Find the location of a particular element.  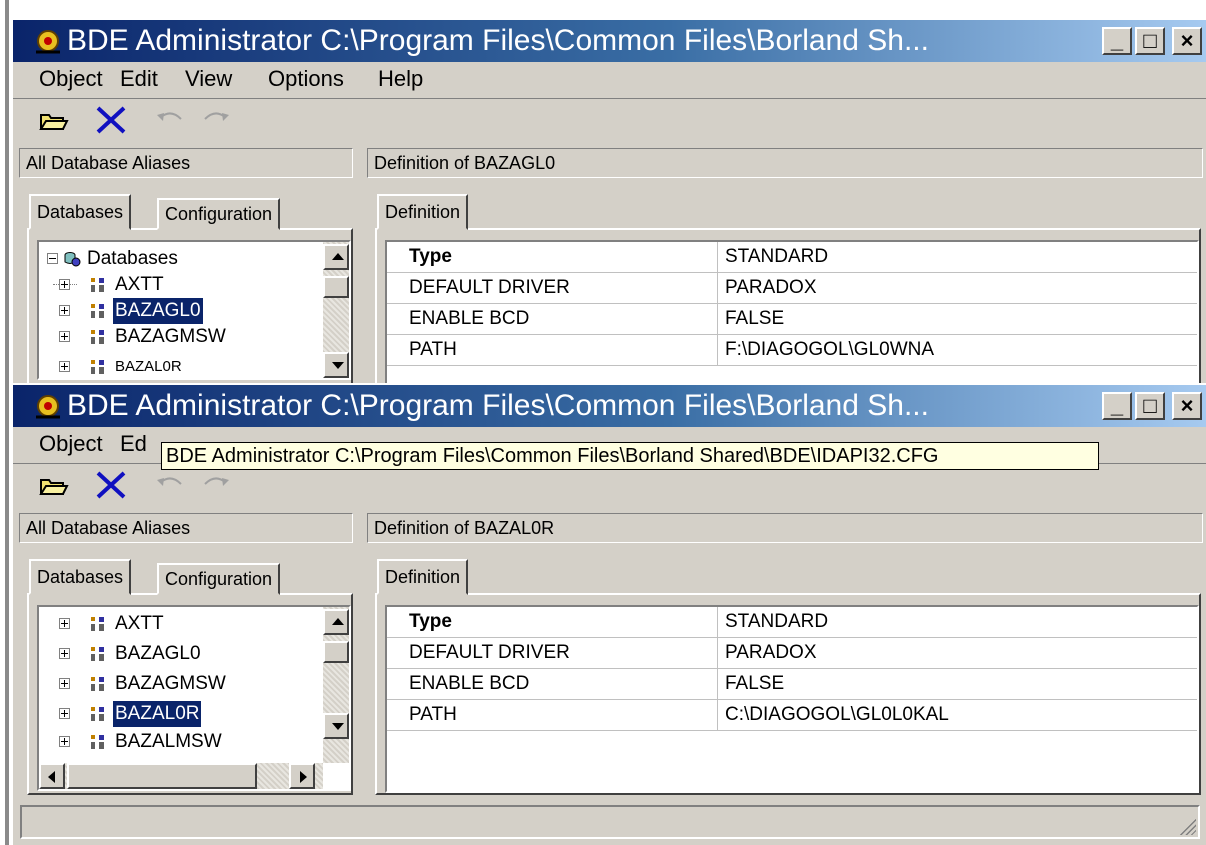

tree-horizontal-scrollbar is located at coordinates (181, 776).